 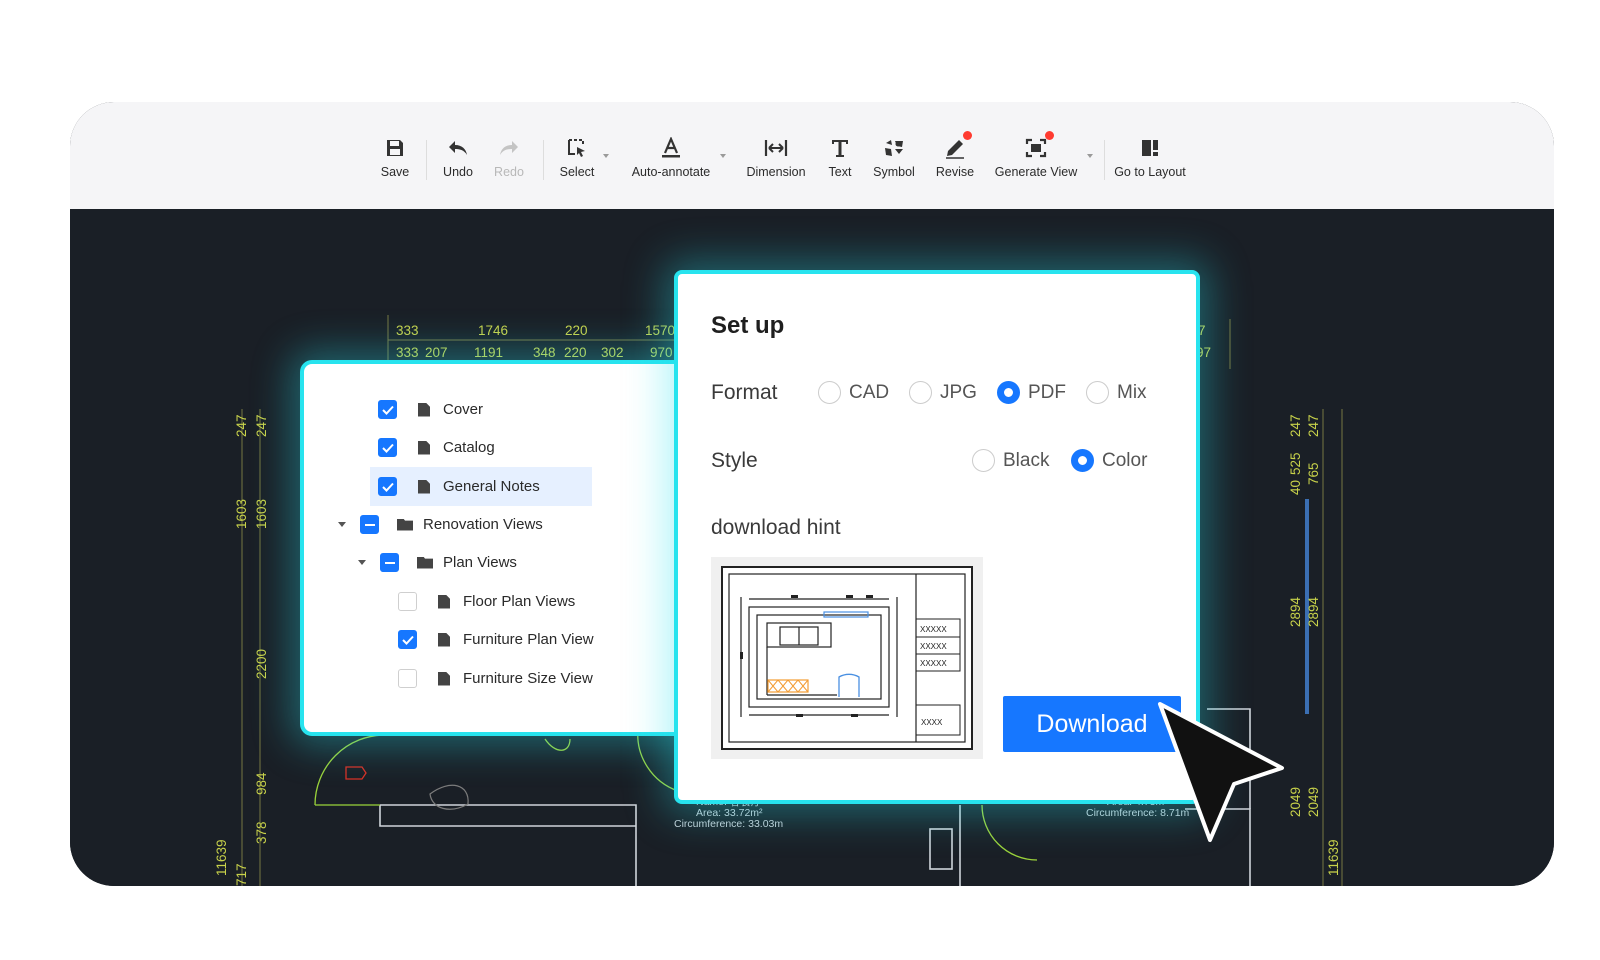 I want to click on save-label: Save, so click(x=395, y=172).